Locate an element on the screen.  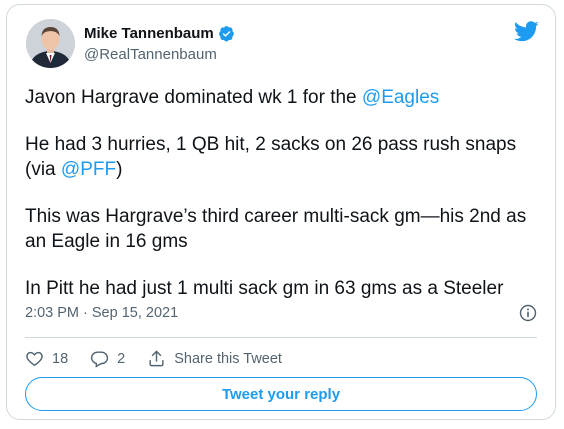
author-handle: @RealTannenbaum is located at coordinates (150, 54).